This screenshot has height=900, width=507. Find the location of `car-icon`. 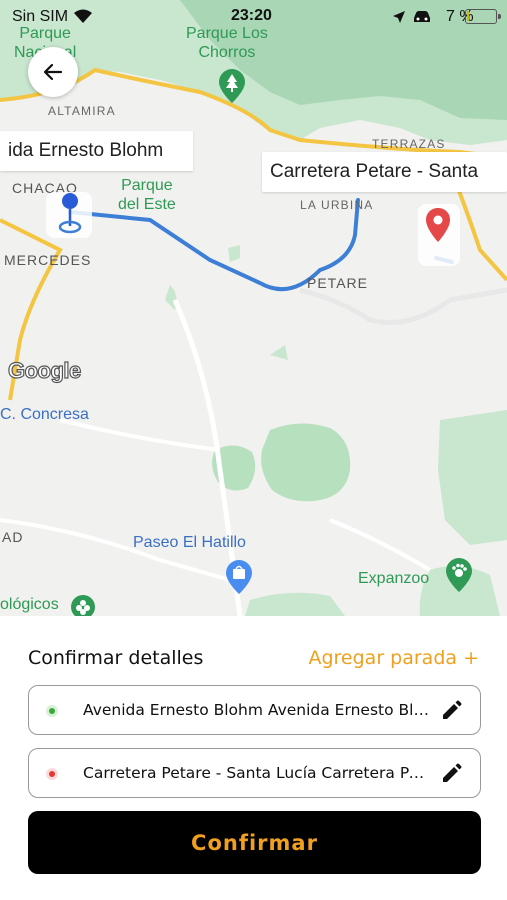

car-icon is located at coordinates (422, 16).